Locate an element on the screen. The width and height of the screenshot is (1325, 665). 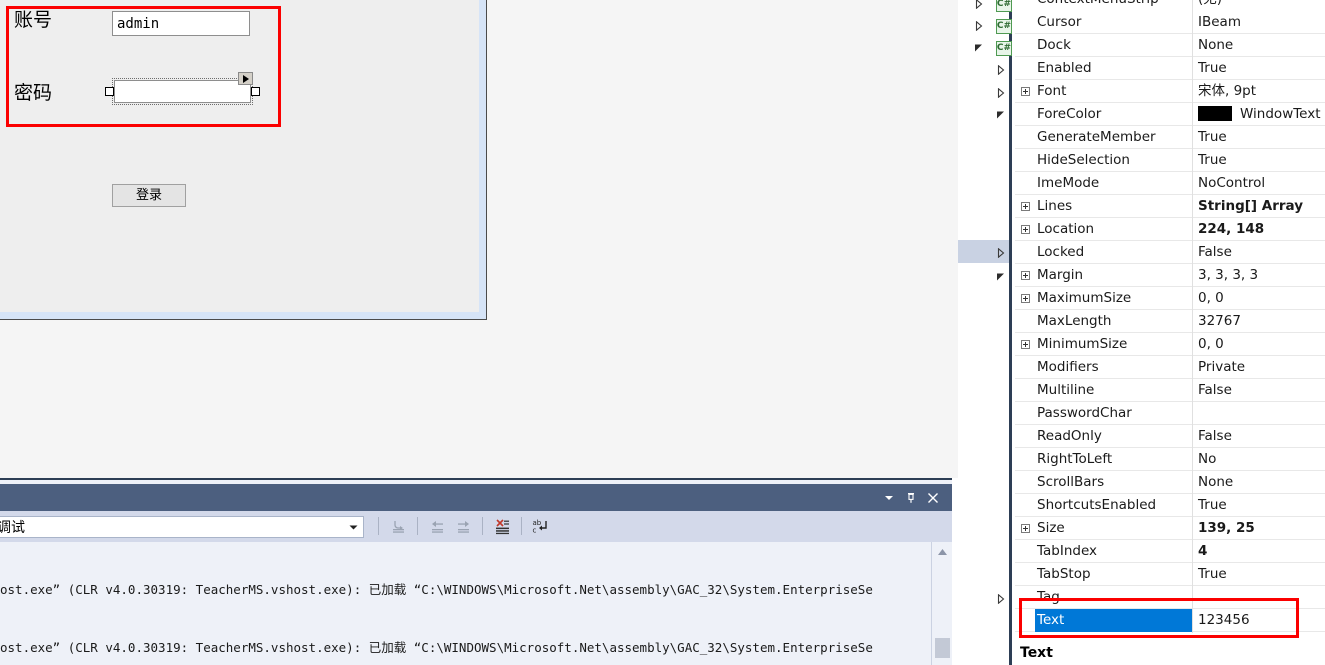
navigate-forward-icon is located at coordinates (463, 526).